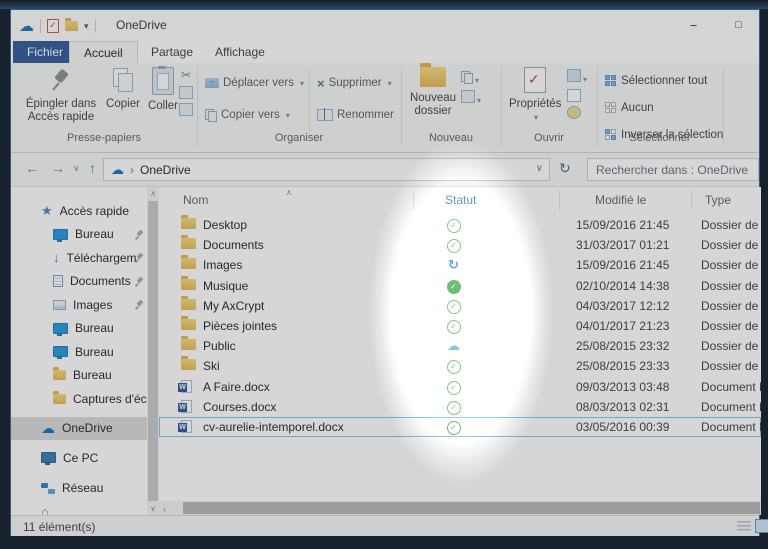 The width and height of the screenshot is (768, 549). I want to click on copy-button: Copier, so click(123, 89).